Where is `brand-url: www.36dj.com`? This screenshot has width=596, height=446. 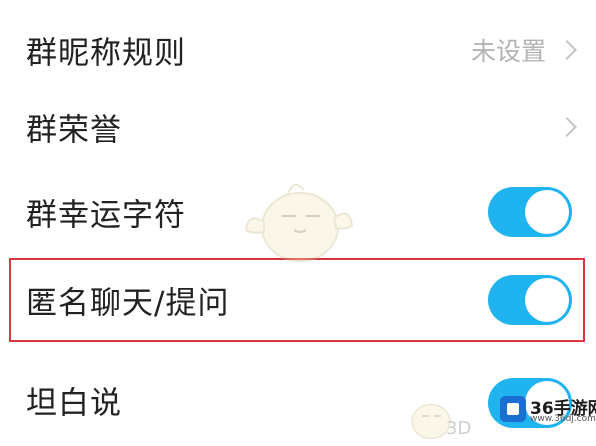 brand-url: www.36dj.com is located at coordinates (563, 419).